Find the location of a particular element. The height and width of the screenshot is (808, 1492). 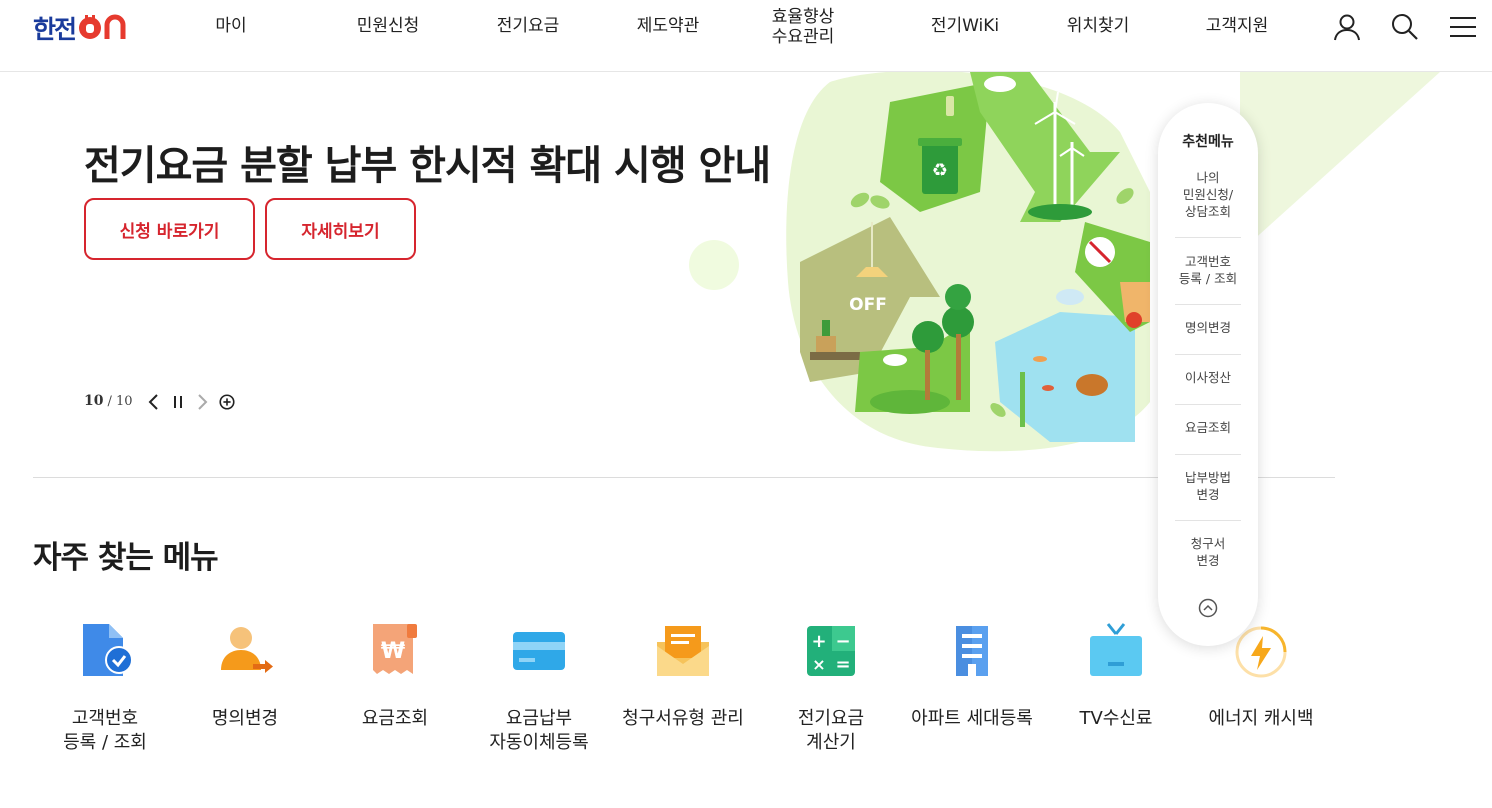

quick-auto-payment is located at coordinates (539, 650).